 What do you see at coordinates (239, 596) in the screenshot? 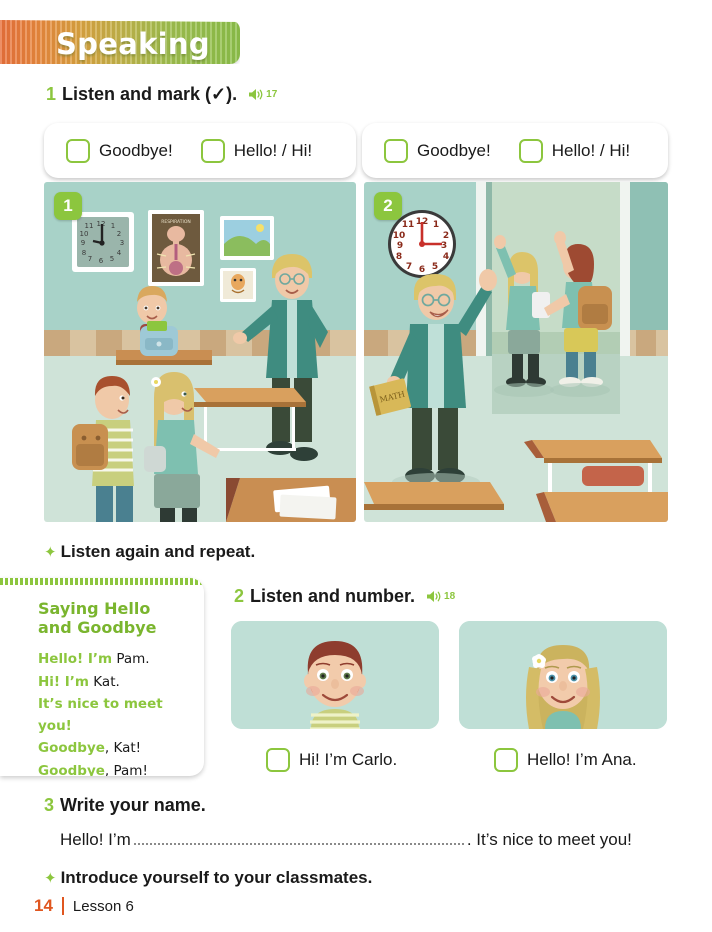
I see `exercise-2-number: 2` at bounding box center [239, 596].